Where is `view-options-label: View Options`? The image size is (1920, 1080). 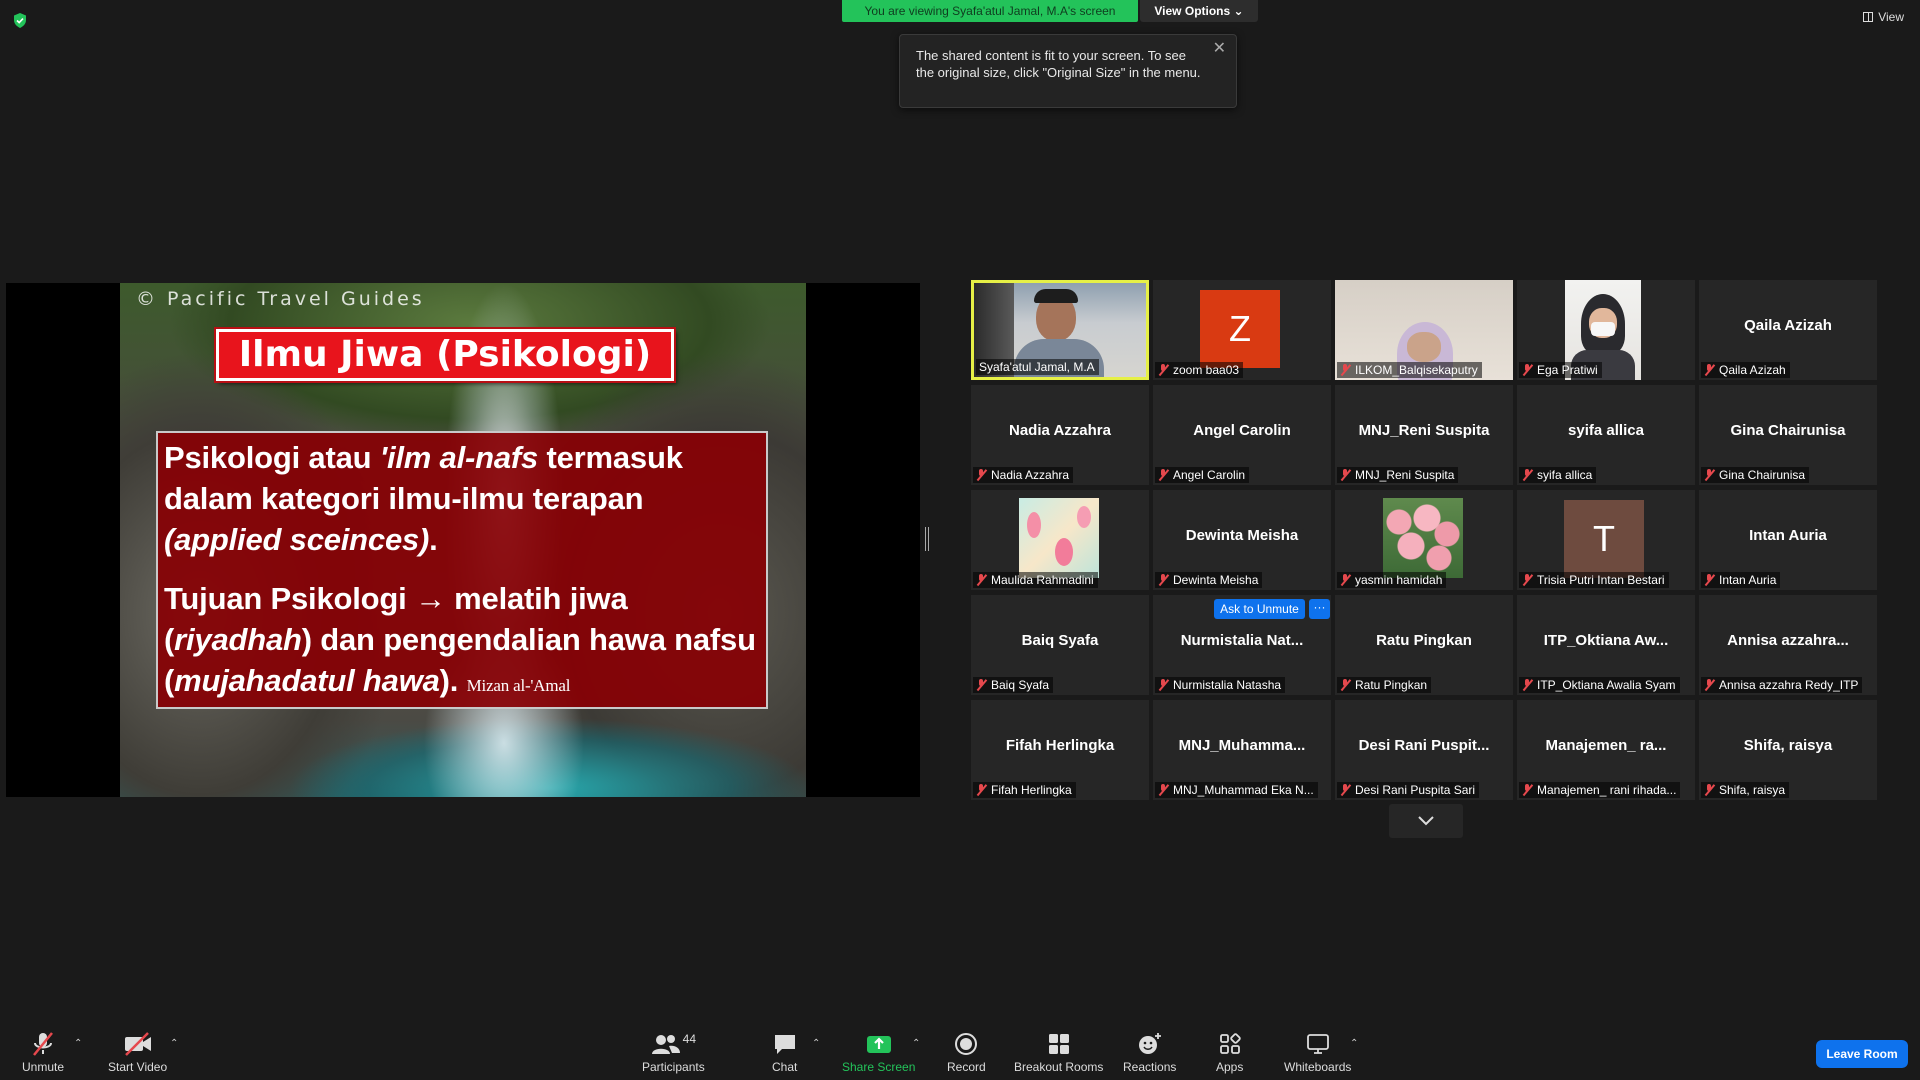 view-options-label: View Options is located at coordinates (1192, 11).